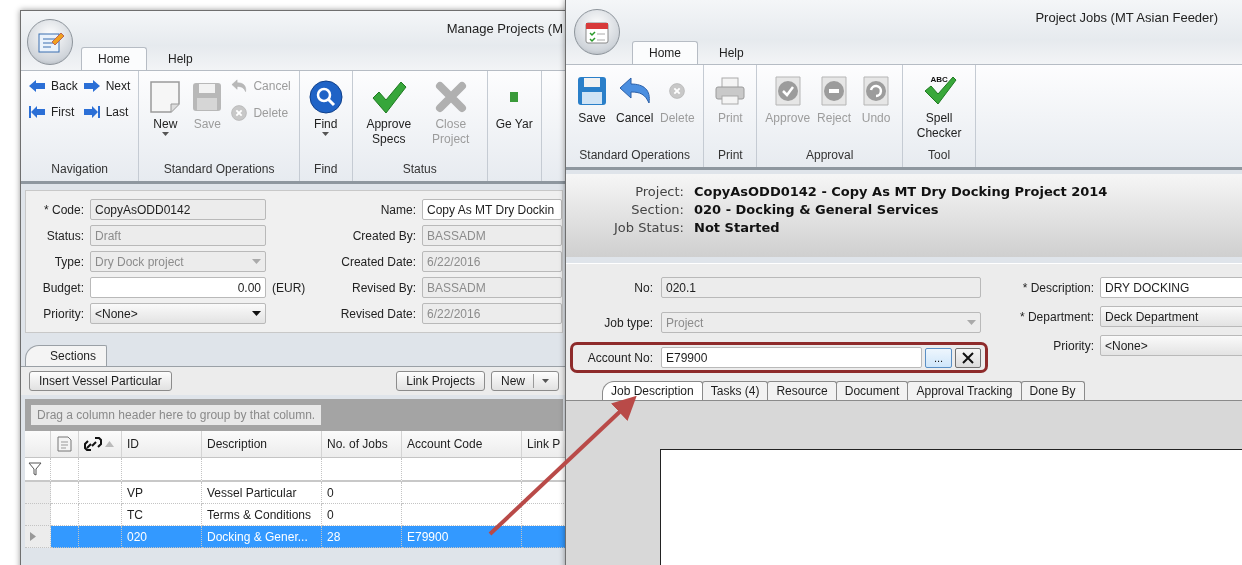 Image resolution: width=1242 pixels, height=565 pixels. Describe the element at coordinates (326, 169) in the screenshot. I see `group-label: Find` at that location.